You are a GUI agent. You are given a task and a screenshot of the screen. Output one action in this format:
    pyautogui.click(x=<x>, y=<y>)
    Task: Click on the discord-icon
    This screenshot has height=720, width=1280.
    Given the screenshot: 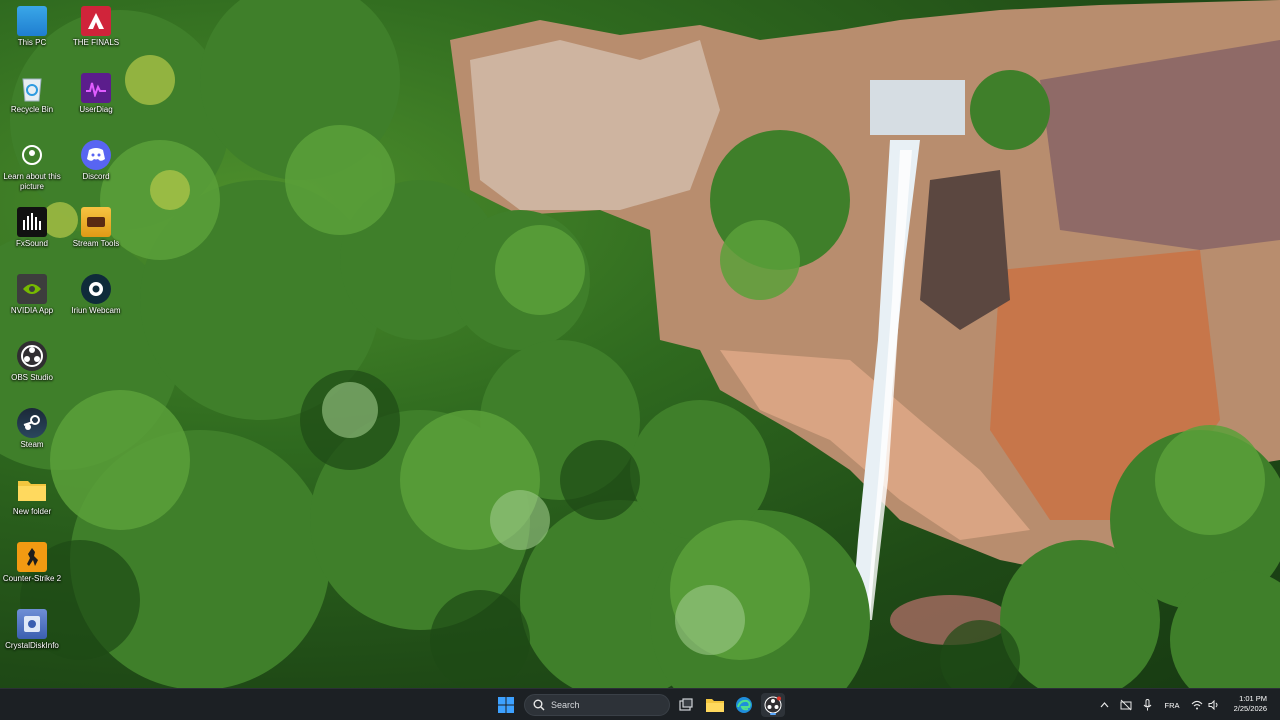 What is the action you would take?
    pyautogui.click(x=96, y=155)
    